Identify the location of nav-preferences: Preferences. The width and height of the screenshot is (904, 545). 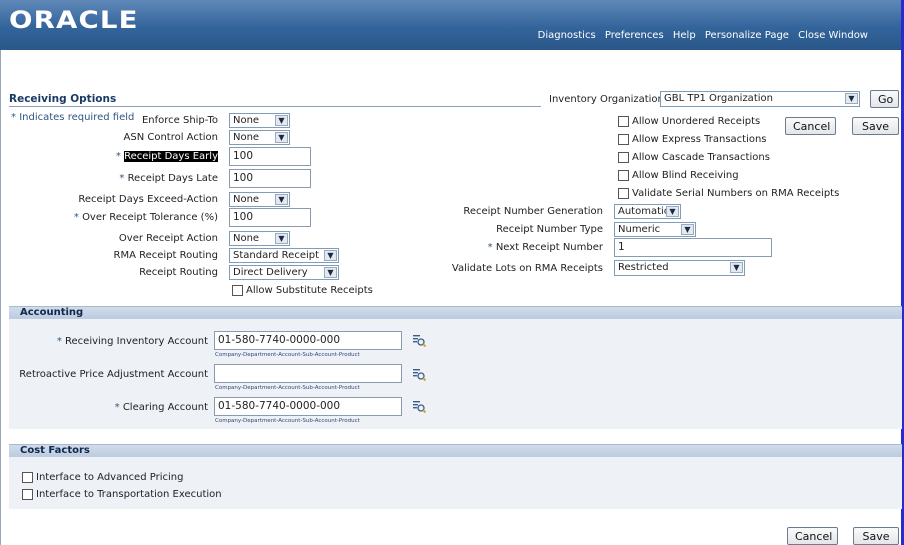
(634, 35).